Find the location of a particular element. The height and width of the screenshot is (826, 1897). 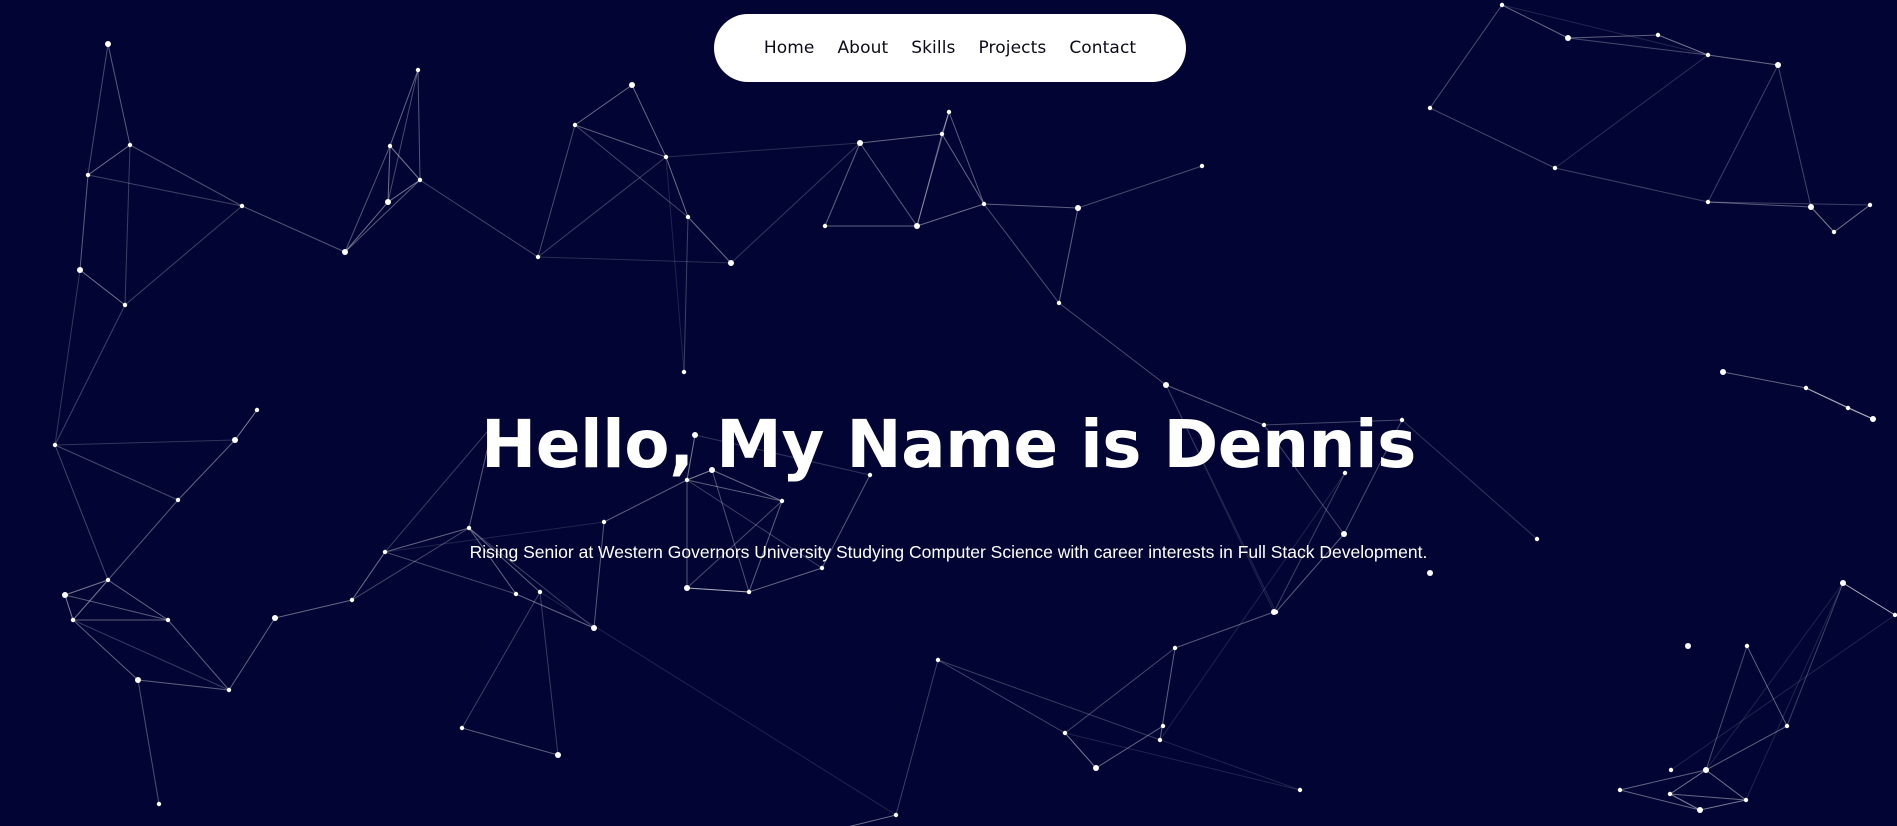

nav-link-about: About is located at coordinates (862, 48).